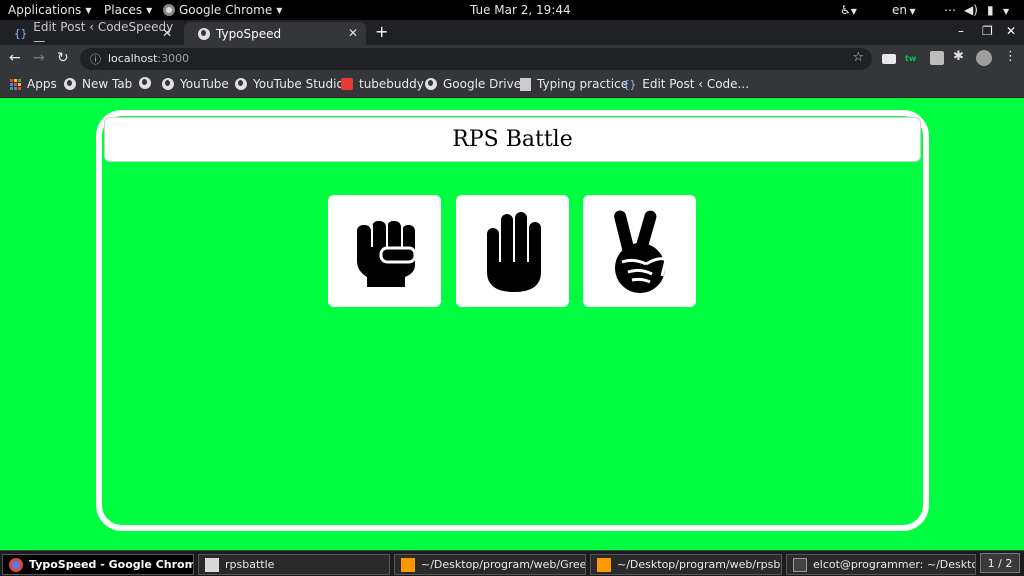 The width and height of the screenshot is (1024, 576). I want to click on new-tab-button: +, so click(381, 31).